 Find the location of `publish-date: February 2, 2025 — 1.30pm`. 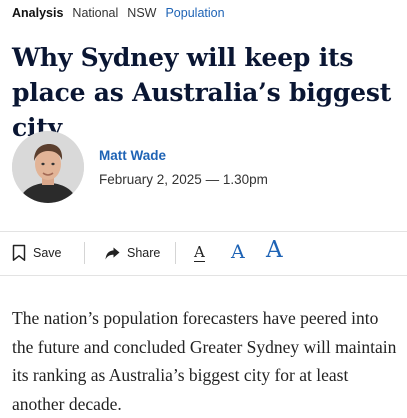

publish-date: February 2, 2025 — 1.30pm is located at coordinates (183, 179).